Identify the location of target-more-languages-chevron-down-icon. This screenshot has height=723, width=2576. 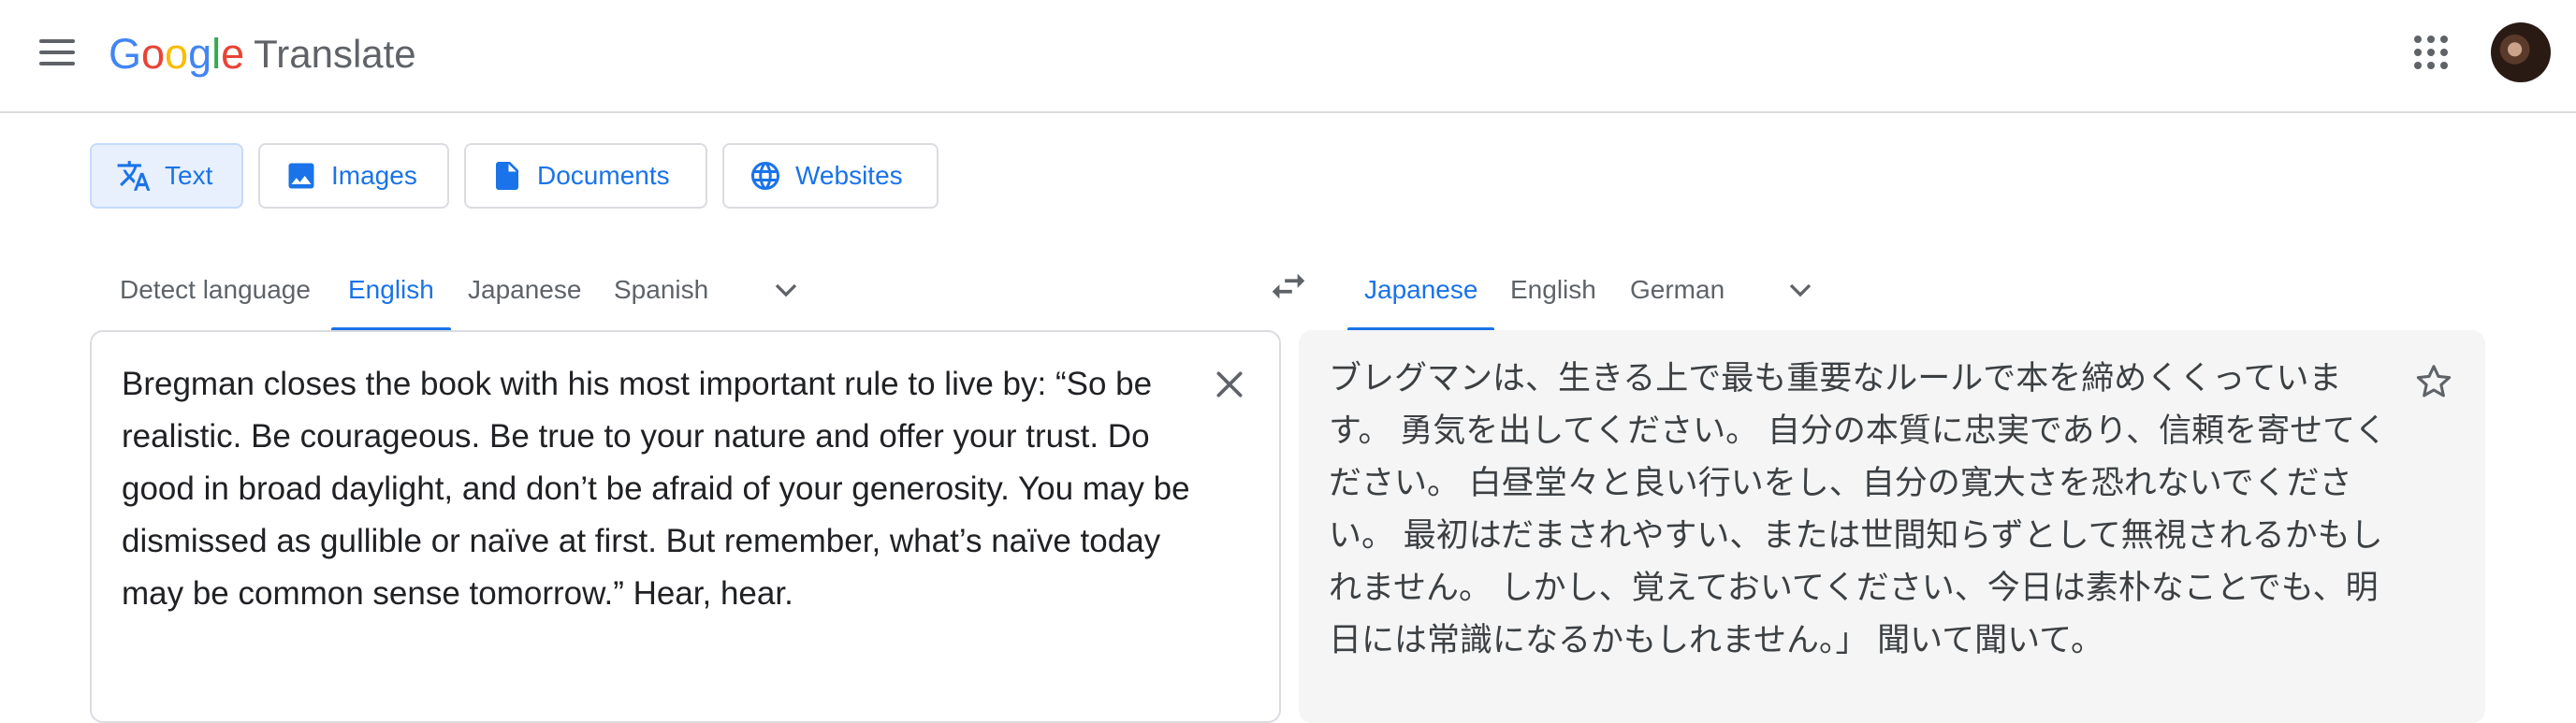
(1800, 290).